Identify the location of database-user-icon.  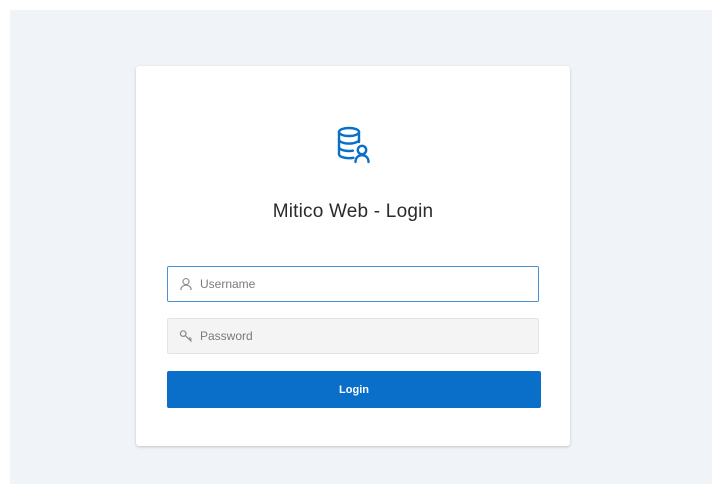
(353, 146).